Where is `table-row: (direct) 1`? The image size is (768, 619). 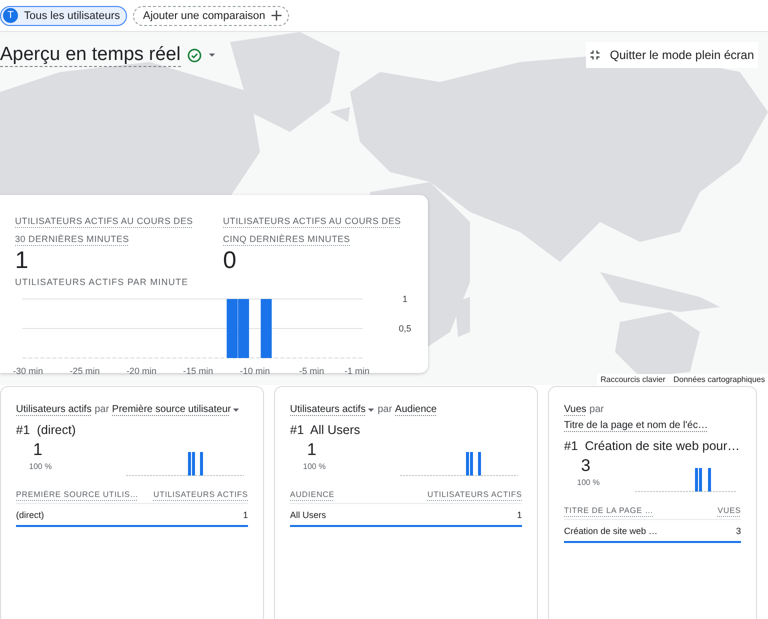
table-row: (direct) 1 is located at coordinates (132, 515).